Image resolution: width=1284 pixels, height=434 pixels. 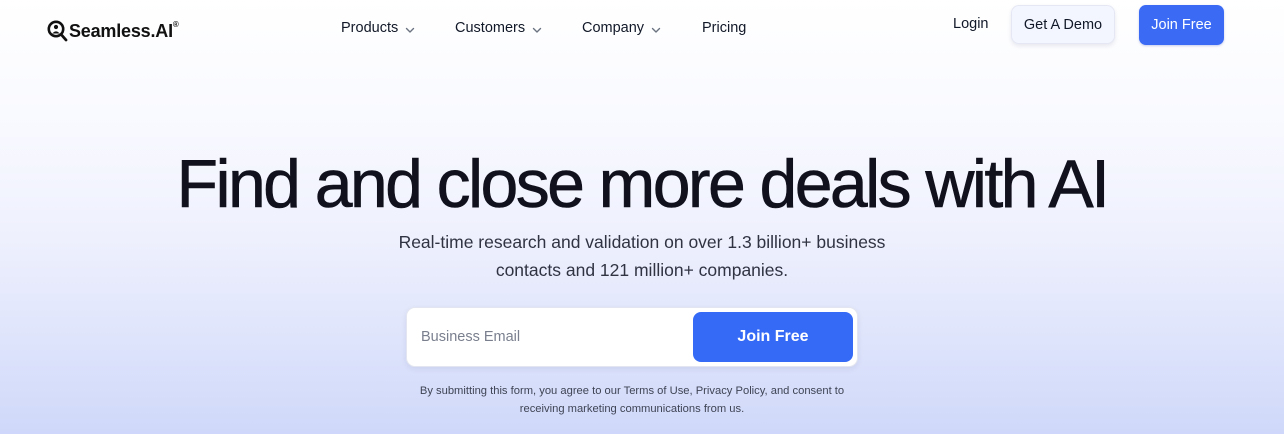 I want to click on trademark-symbol: ®, so click(x=175, y=24).